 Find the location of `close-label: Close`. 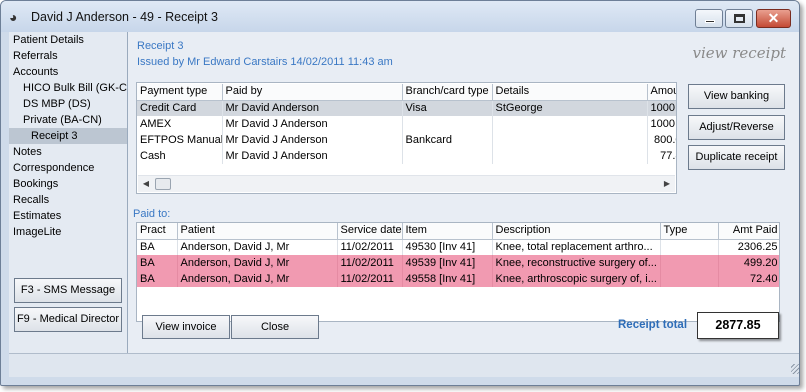

close-label: Close is located at coordinates (275, 327).